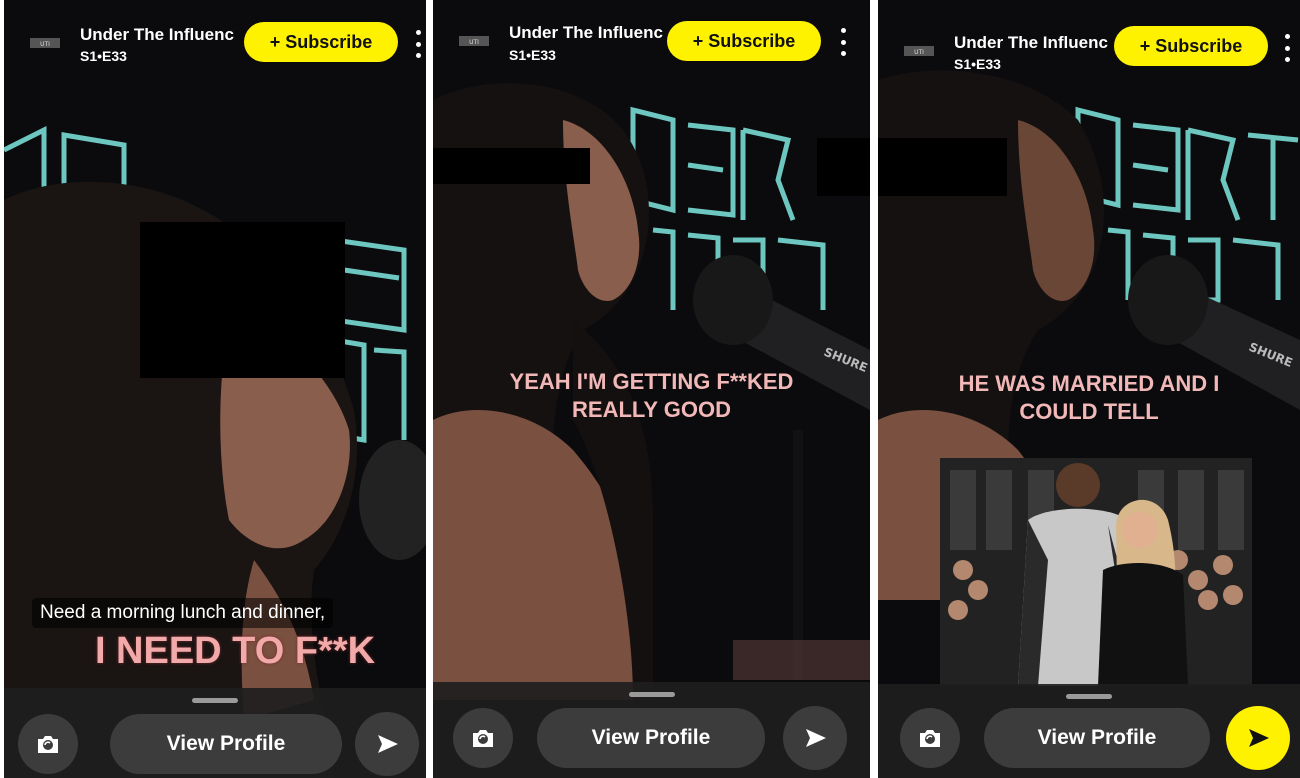 The image size is (1300, 778). I want to click on caption-line-1: YEAH I'M GETTING F**KED, so click(651, 381).